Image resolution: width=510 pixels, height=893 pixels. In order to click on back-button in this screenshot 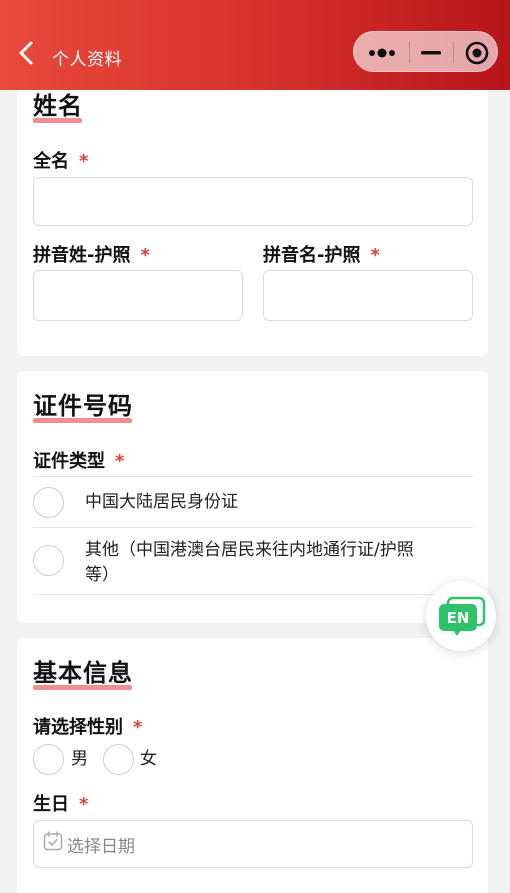, I will do `click(26, 53)`.